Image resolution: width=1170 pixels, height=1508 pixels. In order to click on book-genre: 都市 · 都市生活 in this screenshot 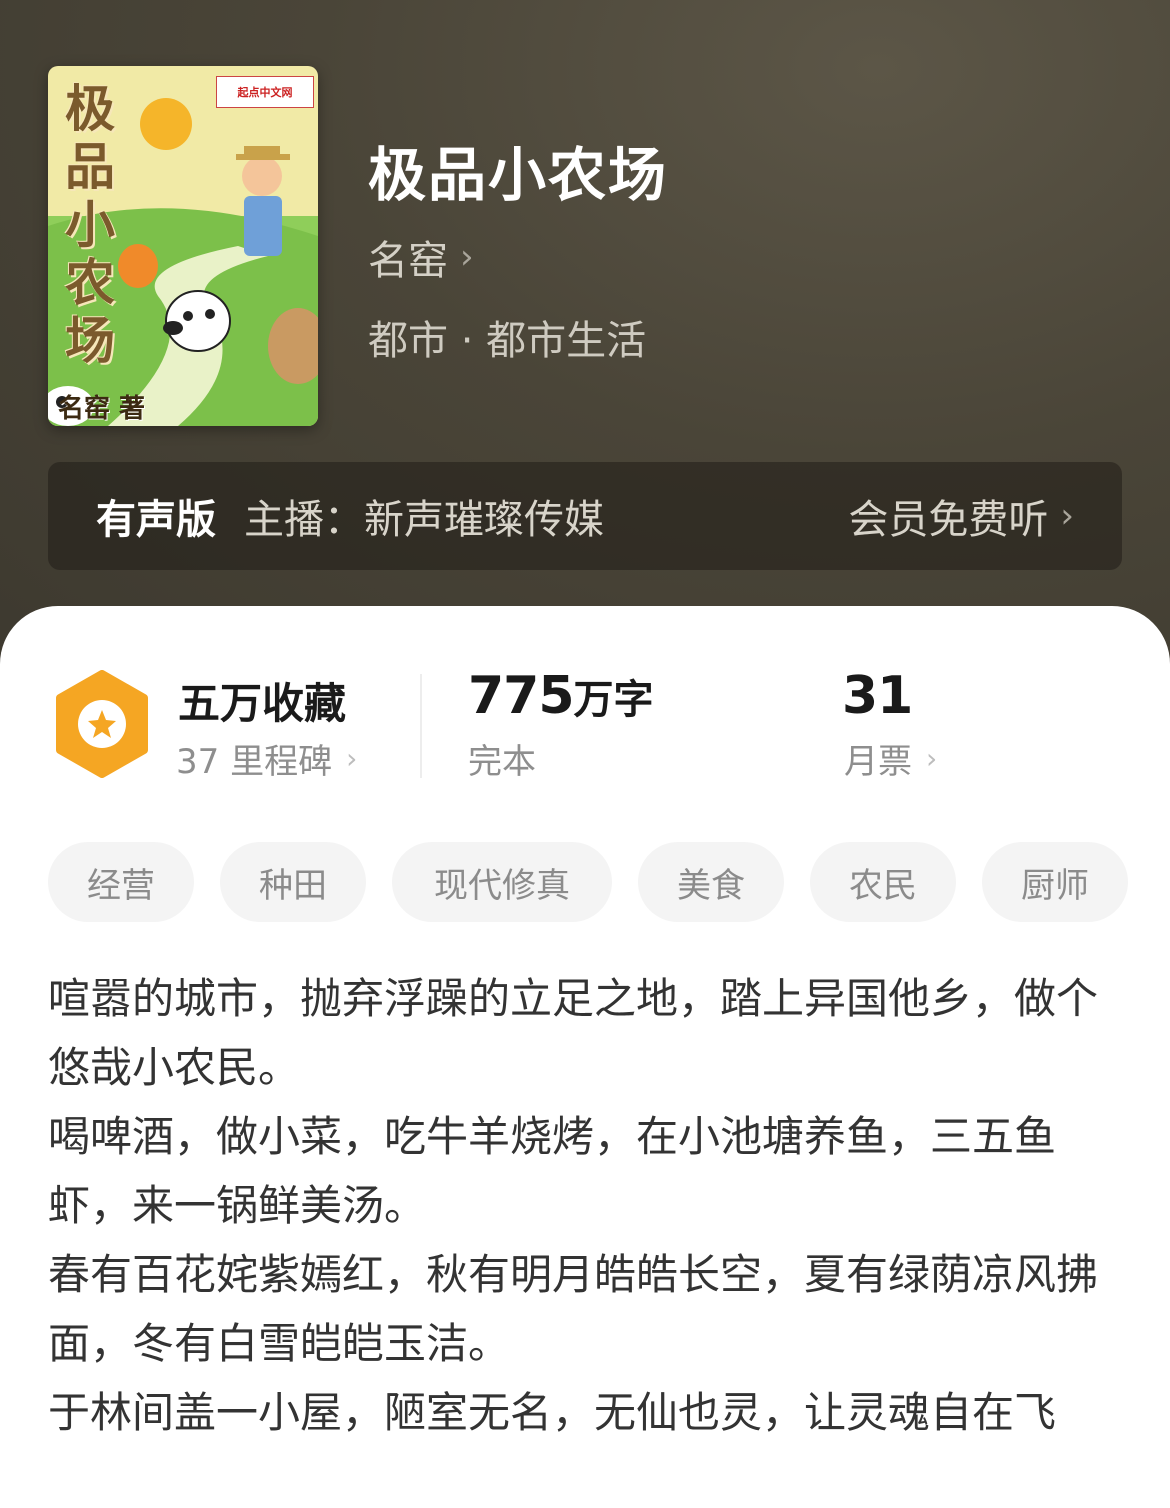, I will do `click(507, 337)`.